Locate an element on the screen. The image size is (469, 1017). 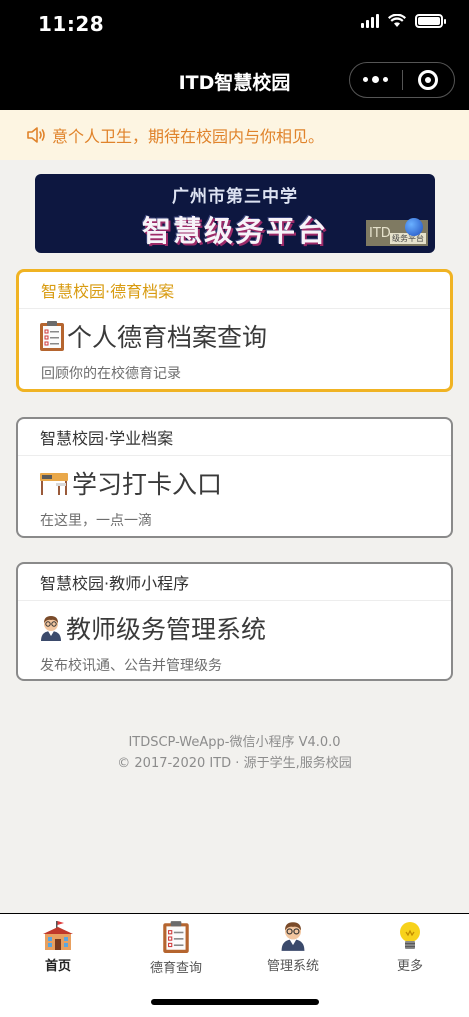
tab-moral-query: 德育查询 is located at coordinates (176, 948).